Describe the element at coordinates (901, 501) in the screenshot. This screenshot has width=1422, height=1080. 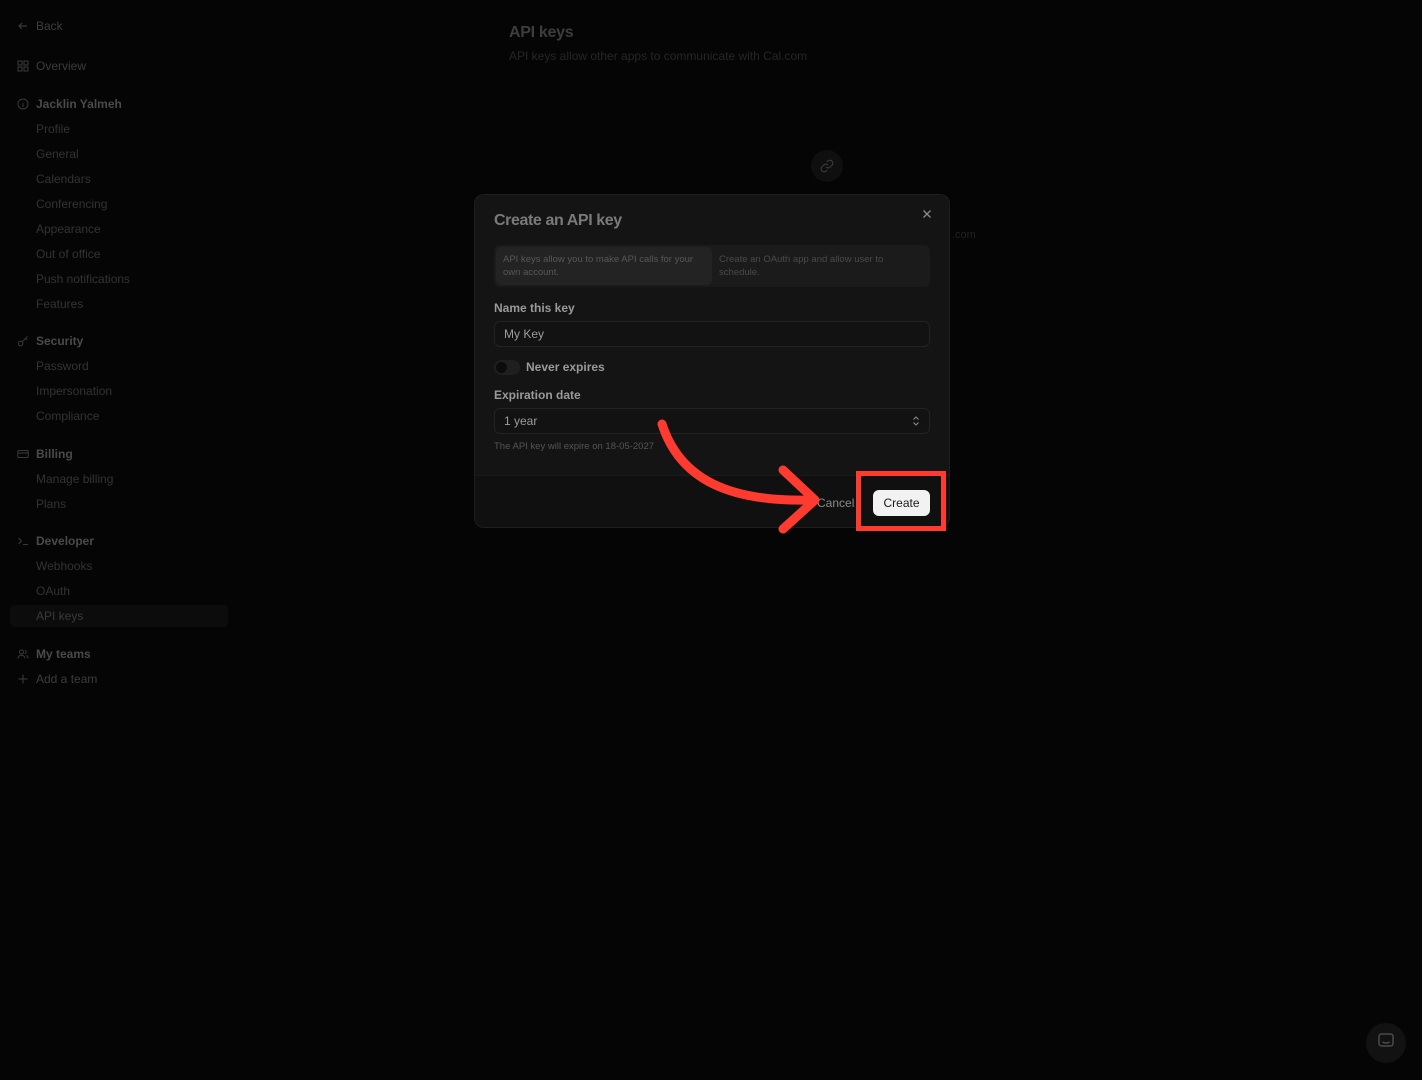
I see `annotation-highlight` at that location.